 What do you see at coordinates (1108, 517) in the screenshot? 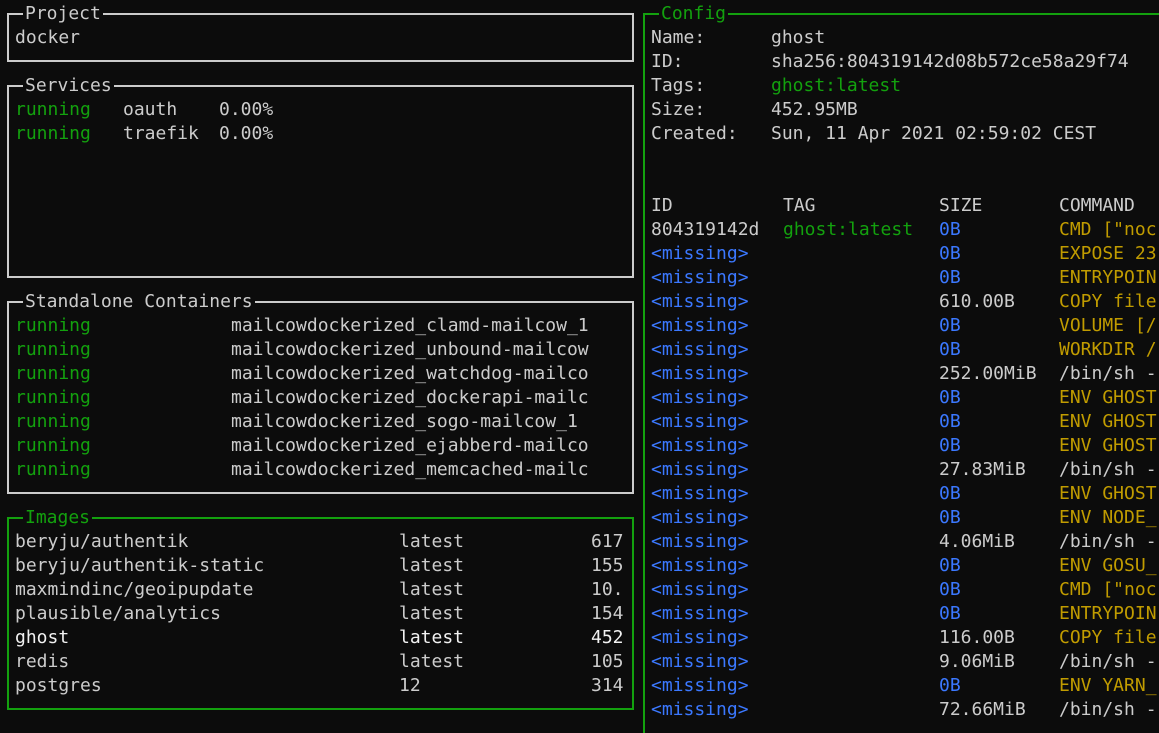
I see `history-command: ENV NODE_` at bounding box center [1108, 517].